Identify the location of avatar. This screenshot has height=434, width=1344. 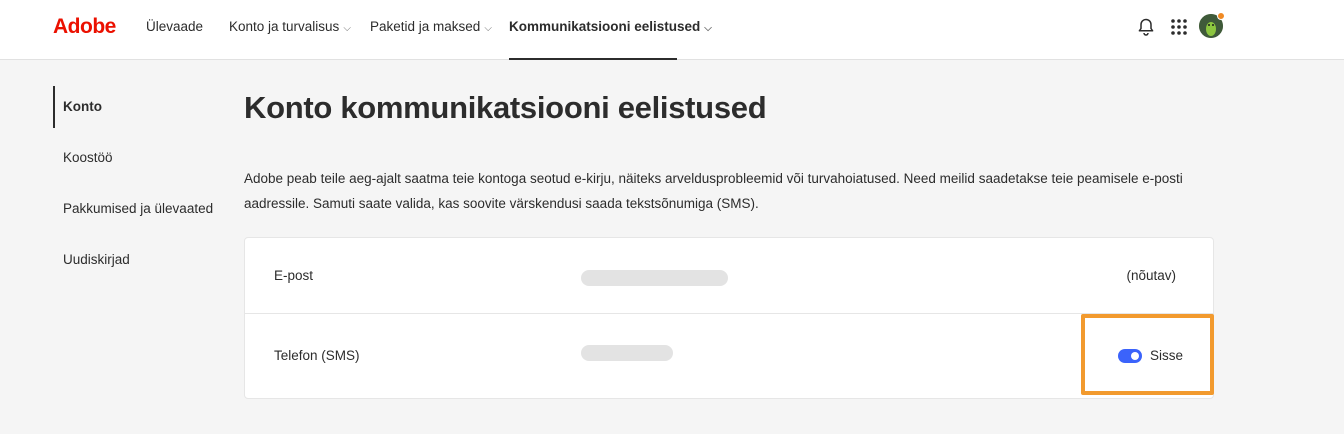
(1212, 25).